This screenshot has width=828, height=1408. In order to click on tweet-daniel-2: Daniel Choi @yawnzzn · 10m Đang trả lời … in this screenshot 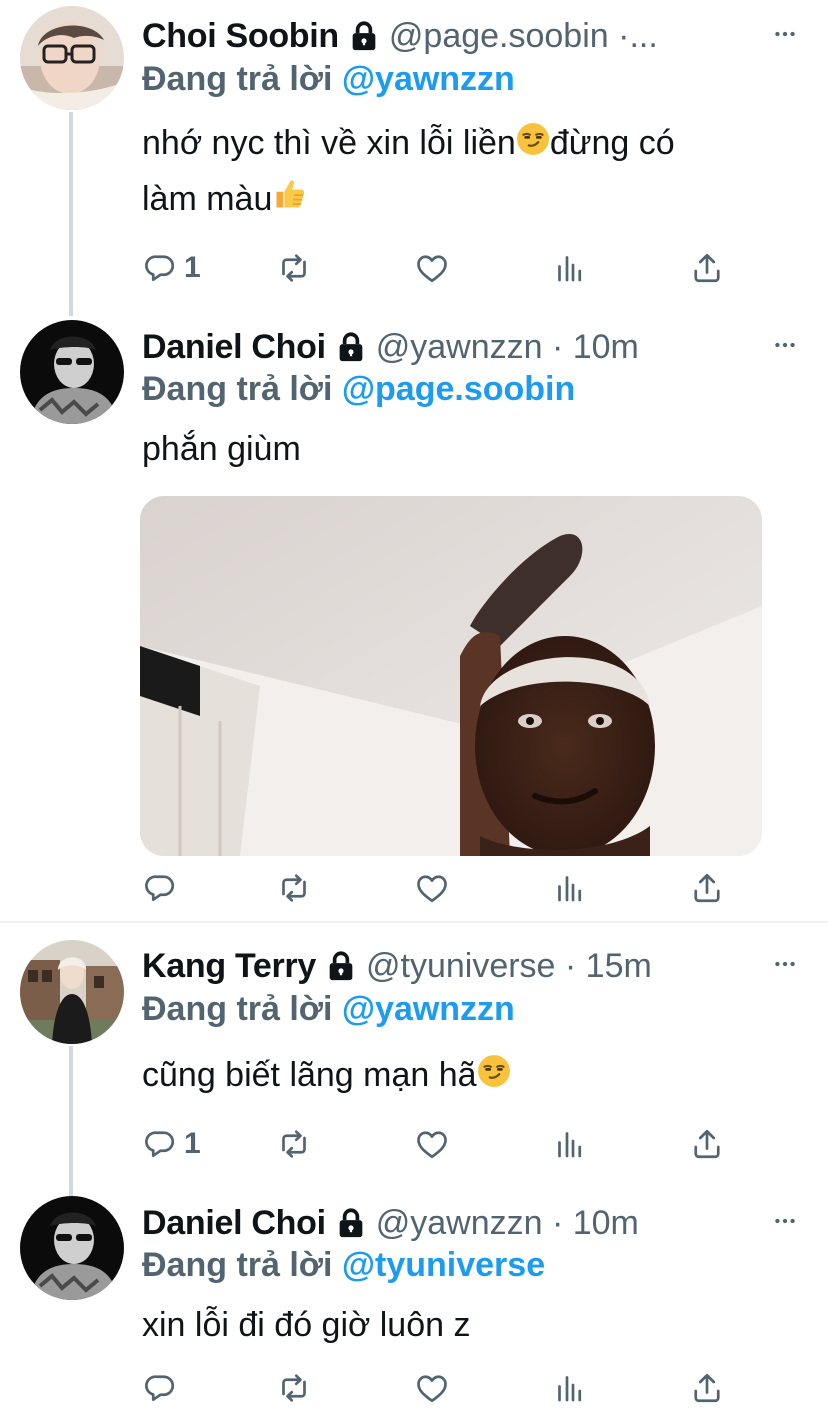, I will do `click(414, 1297)`.